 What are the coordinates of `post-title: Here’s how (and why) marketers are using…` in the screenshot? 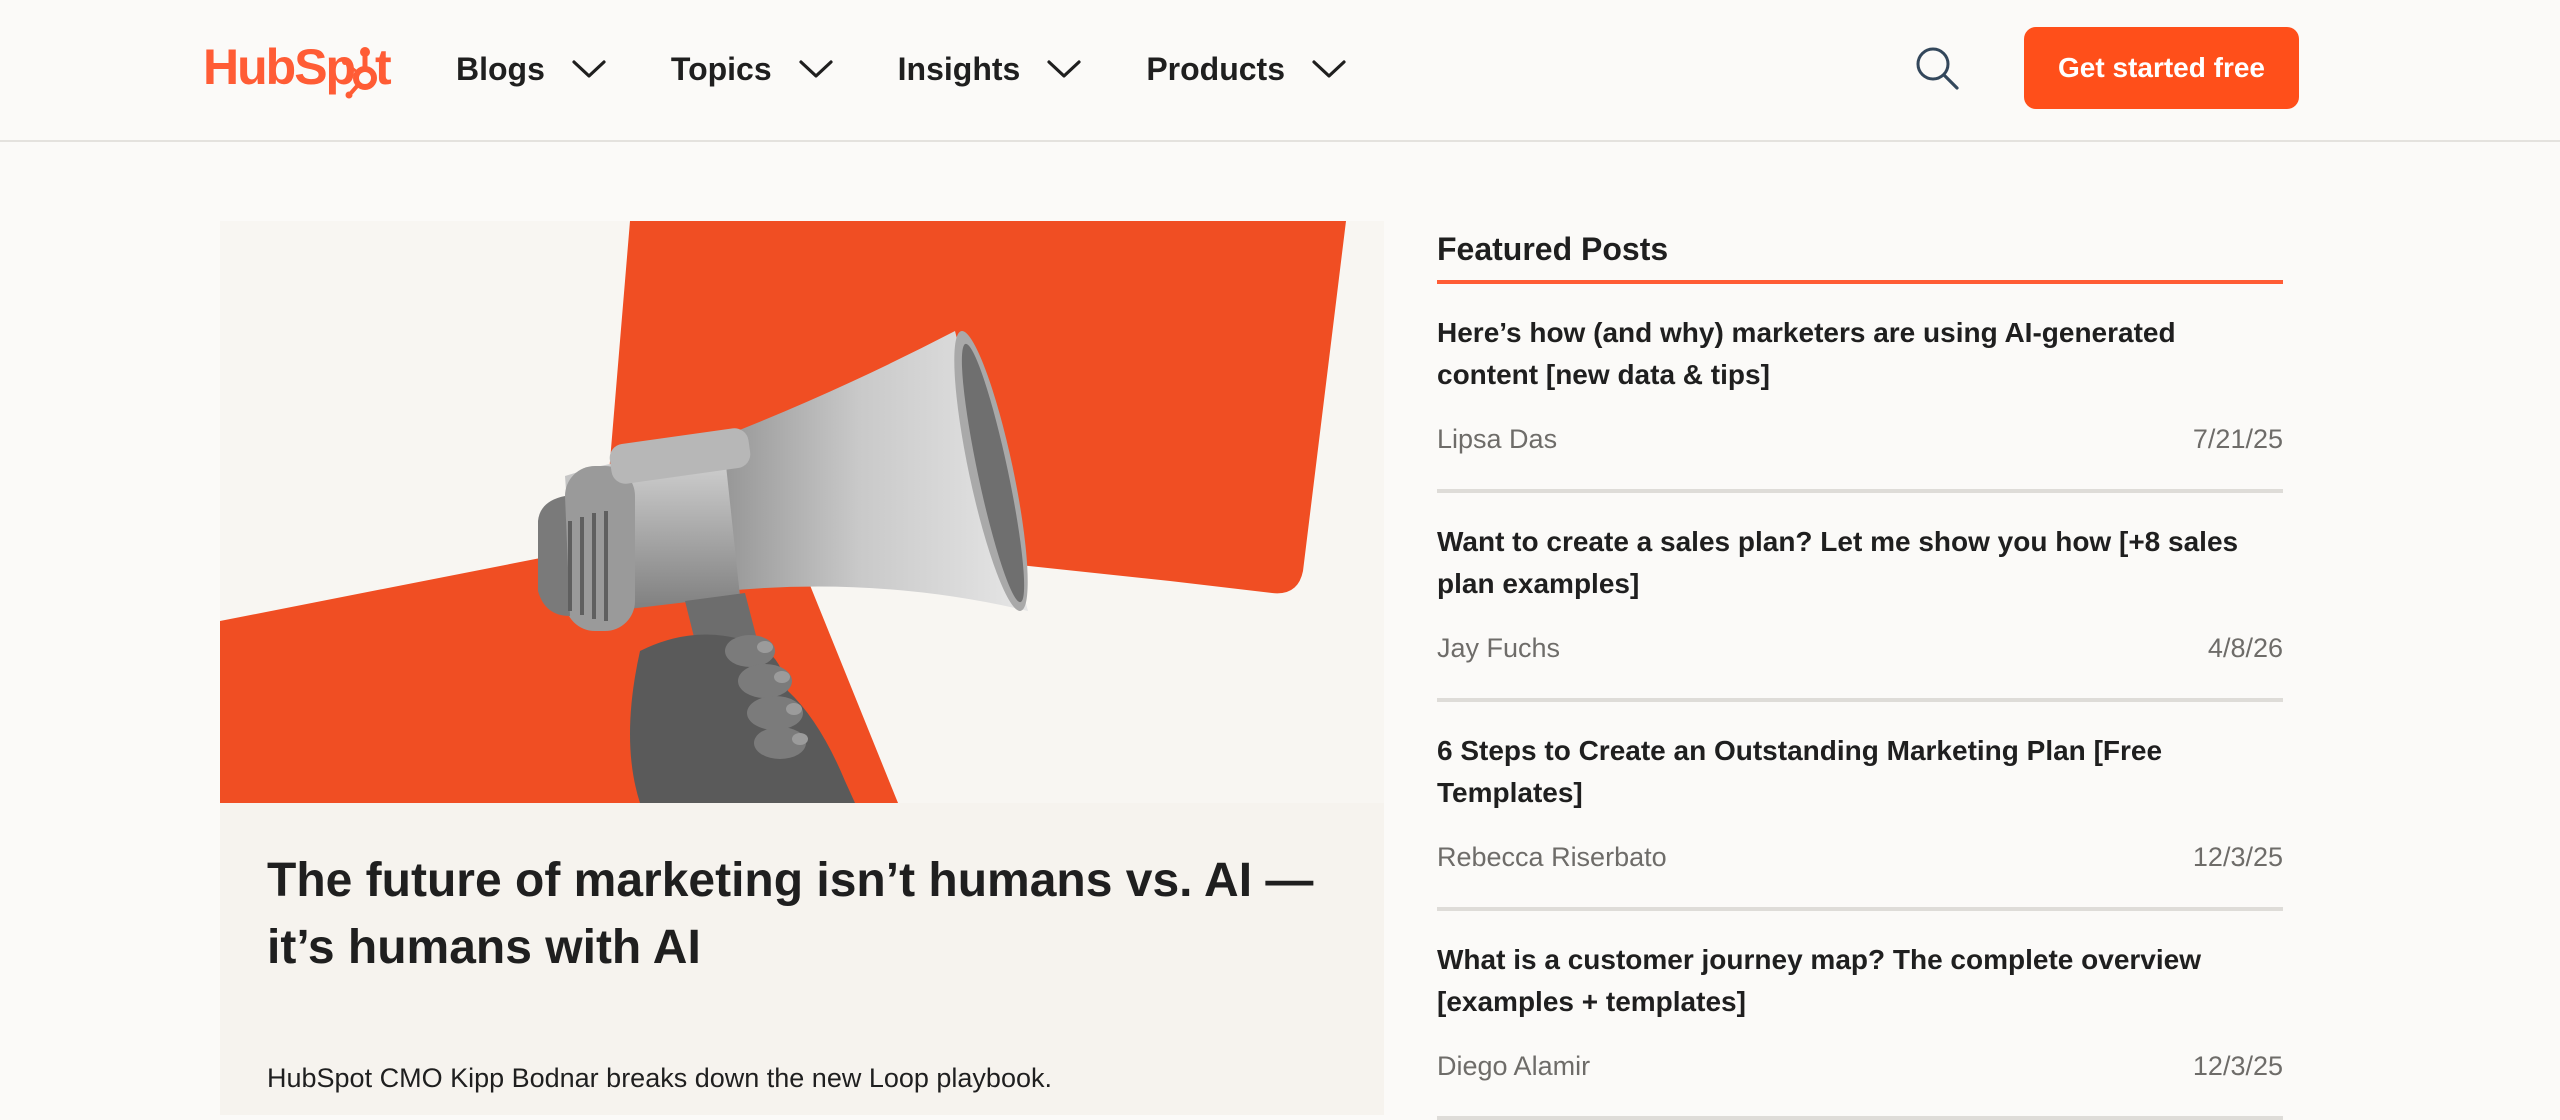 It's located at (1860, 354).